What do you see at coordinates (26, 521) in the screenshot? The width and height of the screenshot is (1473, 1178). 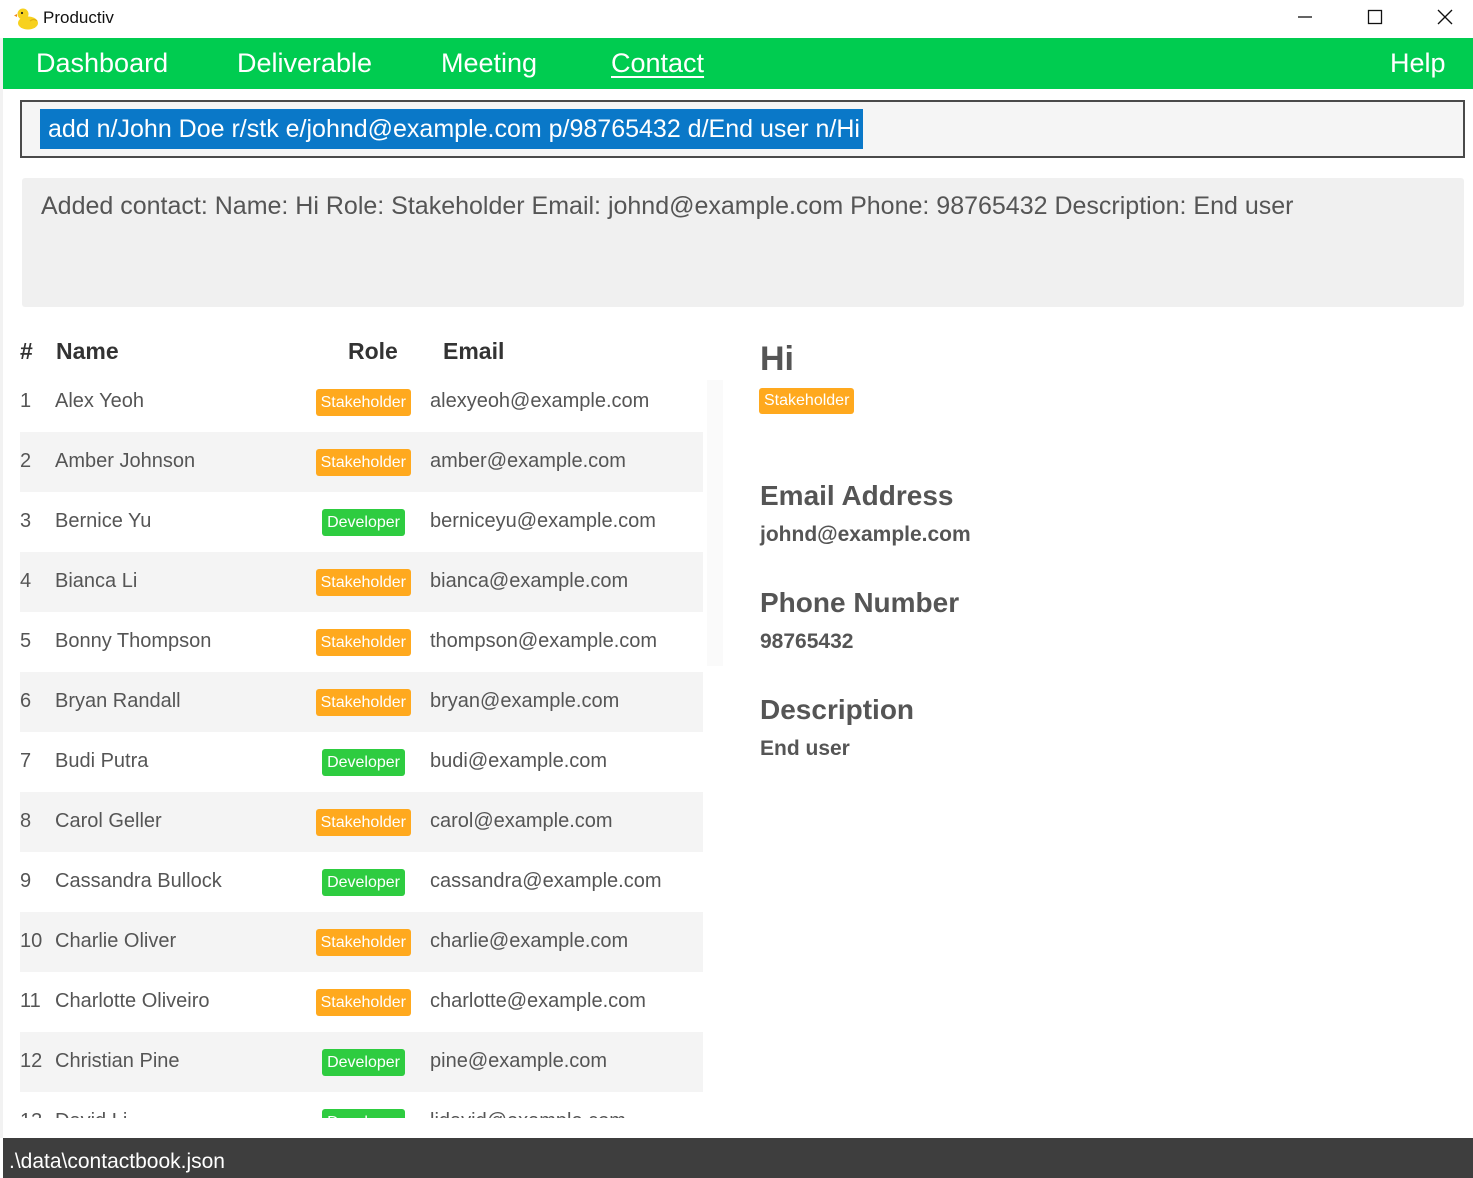 I see `contact-index: 3` at bounding box center [26, 521].